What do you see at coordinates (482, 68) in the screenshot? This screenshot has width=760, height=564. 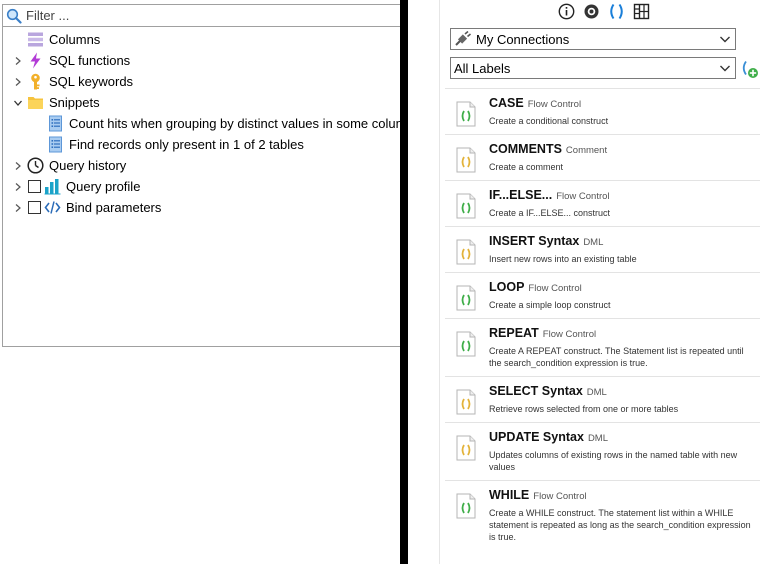 I see `labels-value: All Labels` at bounding box center [482, 68].